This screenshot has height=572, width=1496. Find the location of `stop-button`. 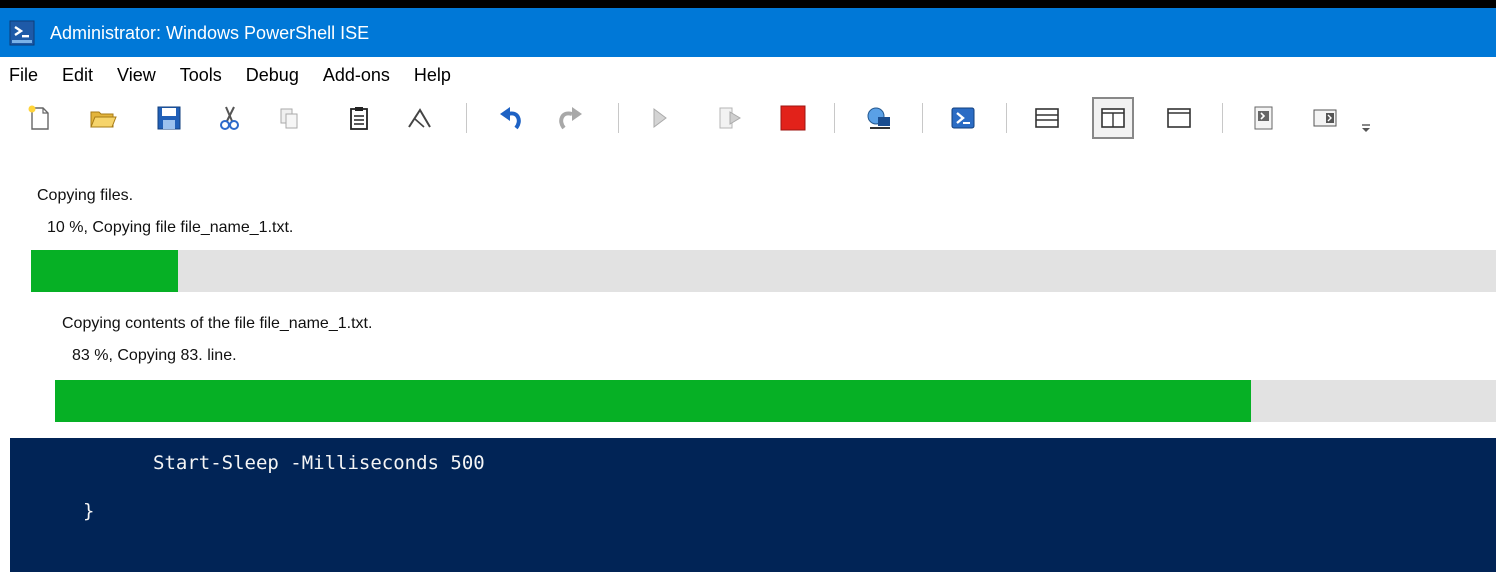

stop-button is located at coordinates (793, 118).